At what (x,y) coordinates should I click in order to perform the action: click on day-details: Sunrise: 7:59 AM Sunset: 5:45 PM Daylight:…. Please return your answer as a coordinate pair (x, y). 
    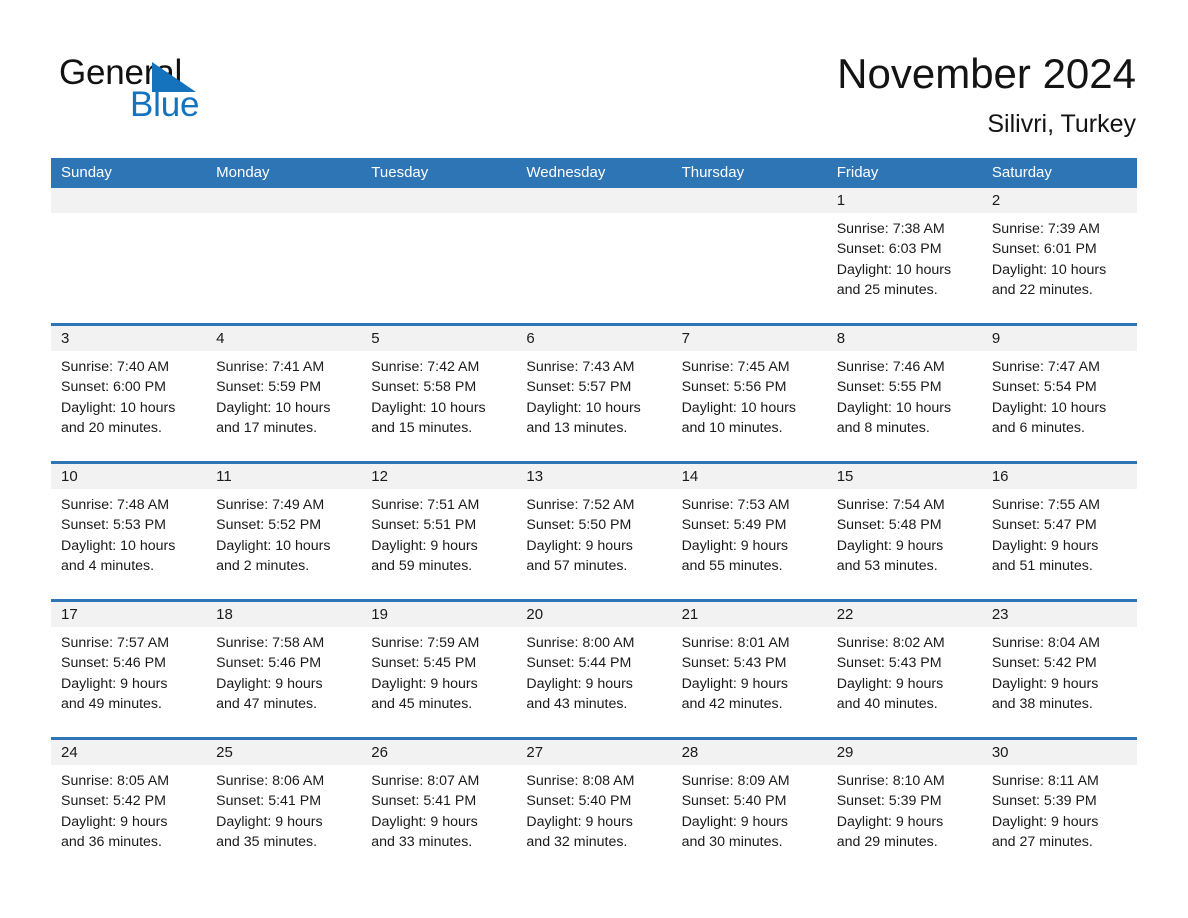
    Looking at the image, I should click on (438, 682).